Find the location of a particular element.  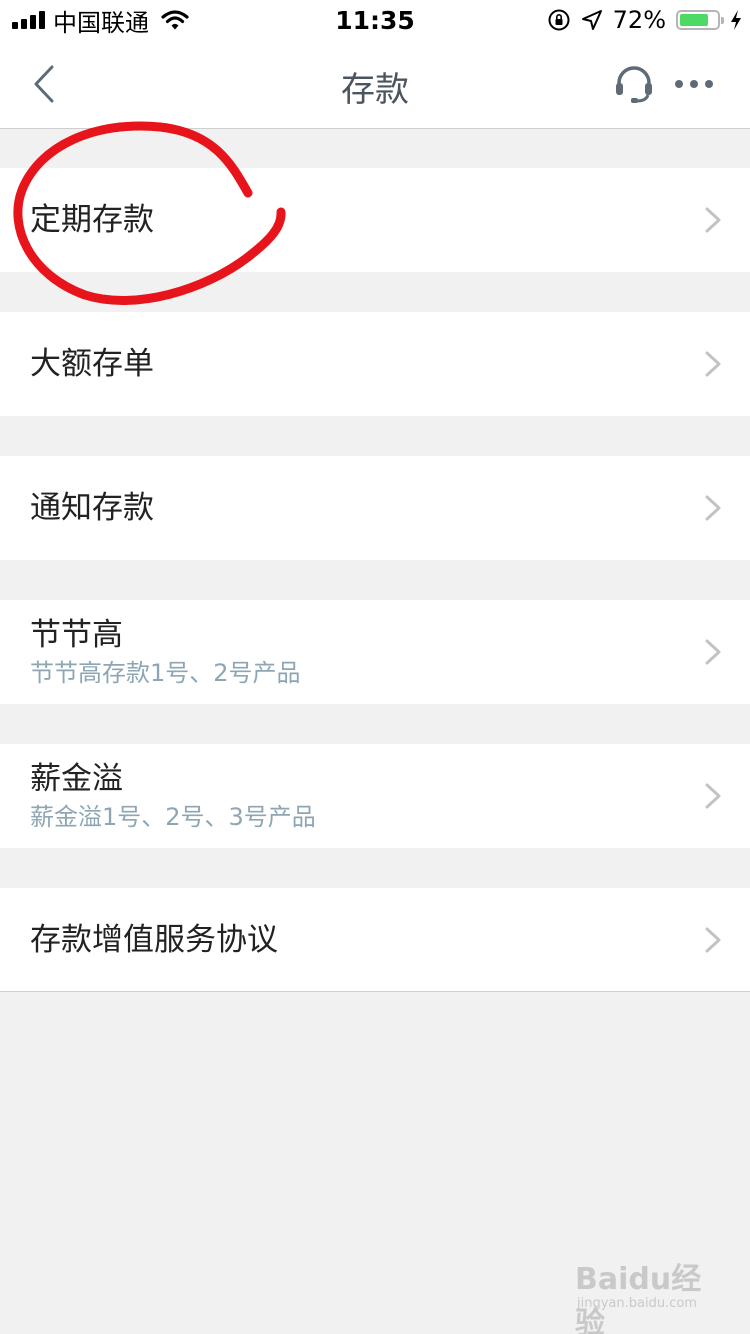

rotation-lock-icon is located at coordinates (559, 20).